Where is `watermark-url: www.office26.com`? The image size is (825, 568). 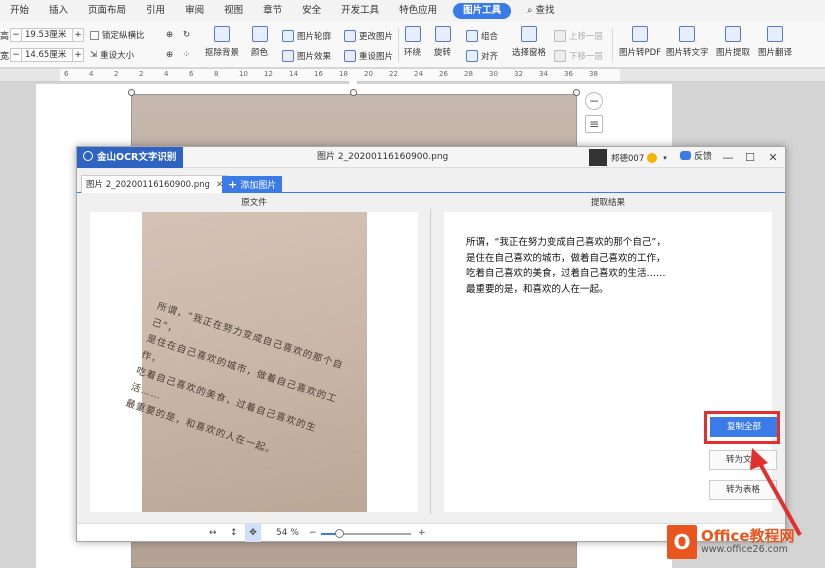 watermark-url: www.office26.com is located at coordinates (744, 549).